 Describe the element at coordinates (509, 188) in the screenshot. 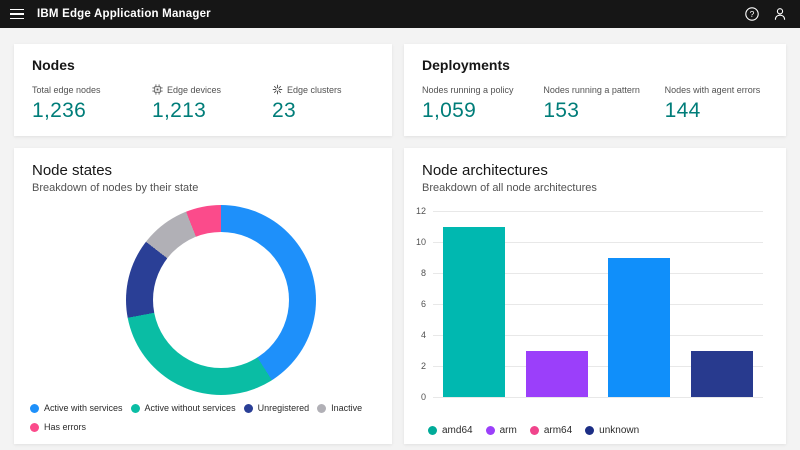

I see `node-architectures-subtitle: Breakdown of all node architectures` at that location.